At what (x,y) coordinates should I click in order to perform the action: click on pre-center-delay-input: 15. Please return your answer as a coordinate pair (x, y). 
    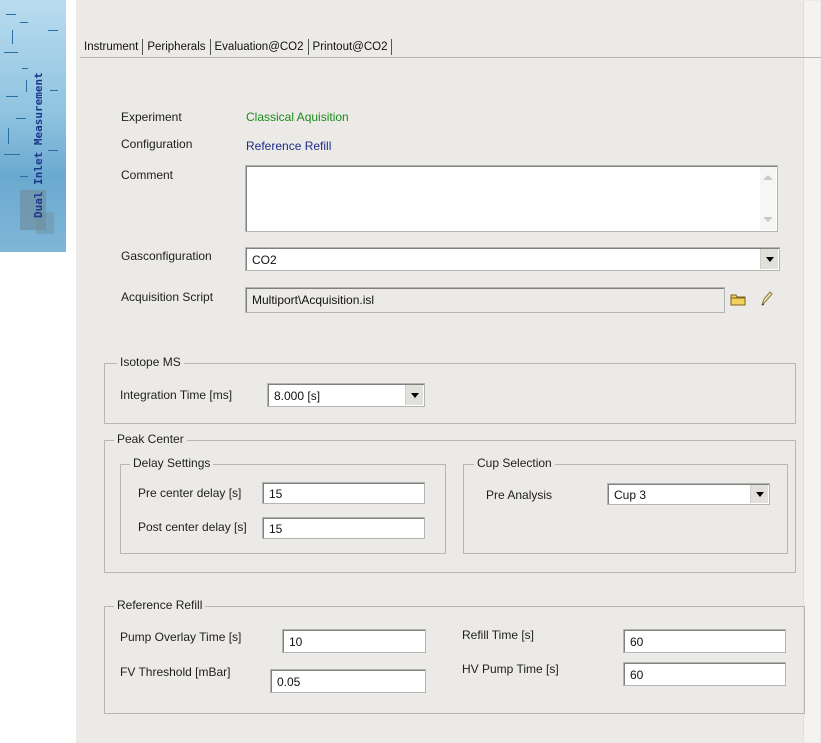
    Looking at the image, I should click on (343, 493).